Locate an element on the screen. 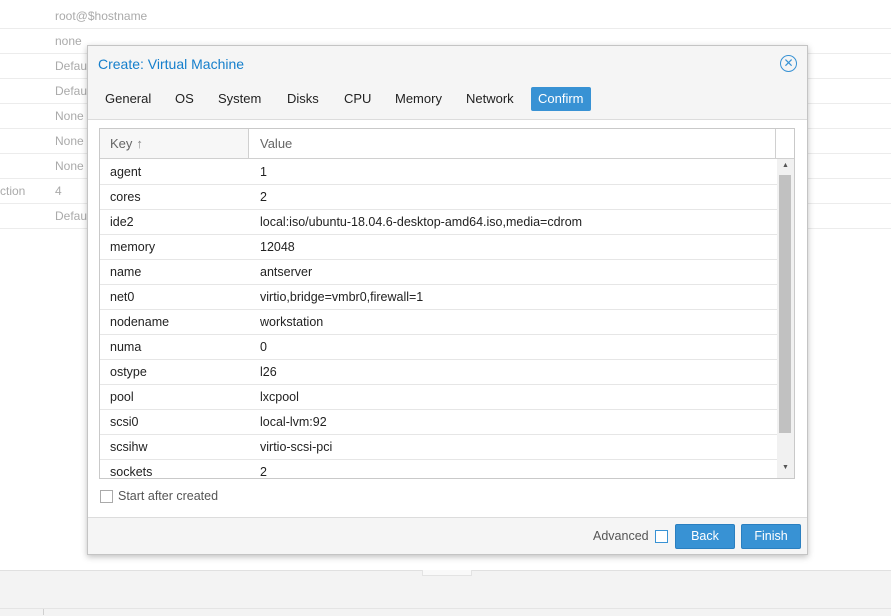 Image resolution: width=891 pixels, height=616 pixels. column-header-value-label: Value is located at coordinates (276, 143).